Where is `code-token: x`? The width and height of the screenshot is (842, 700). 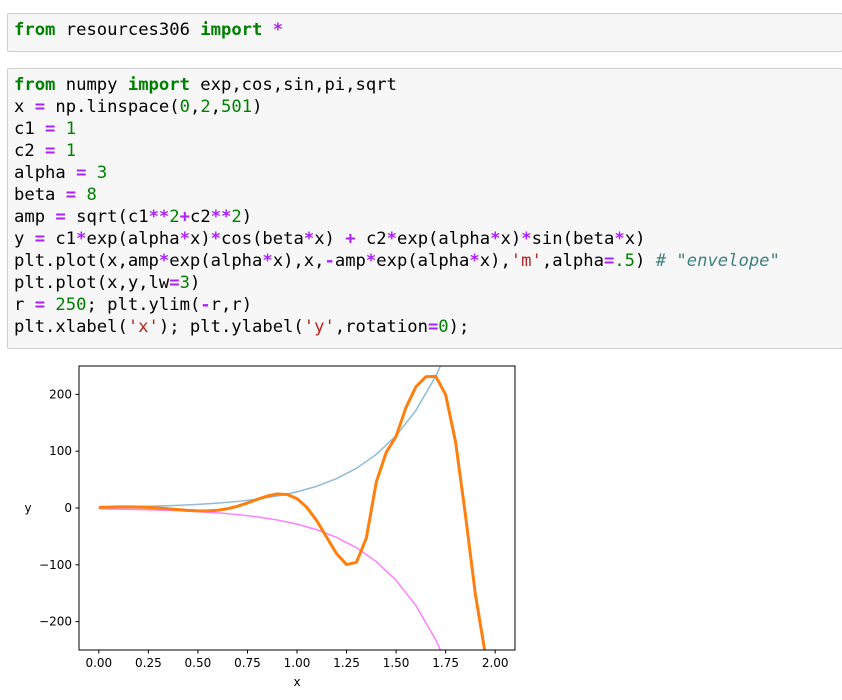 code-token: x is located at coordinates (24, 107).